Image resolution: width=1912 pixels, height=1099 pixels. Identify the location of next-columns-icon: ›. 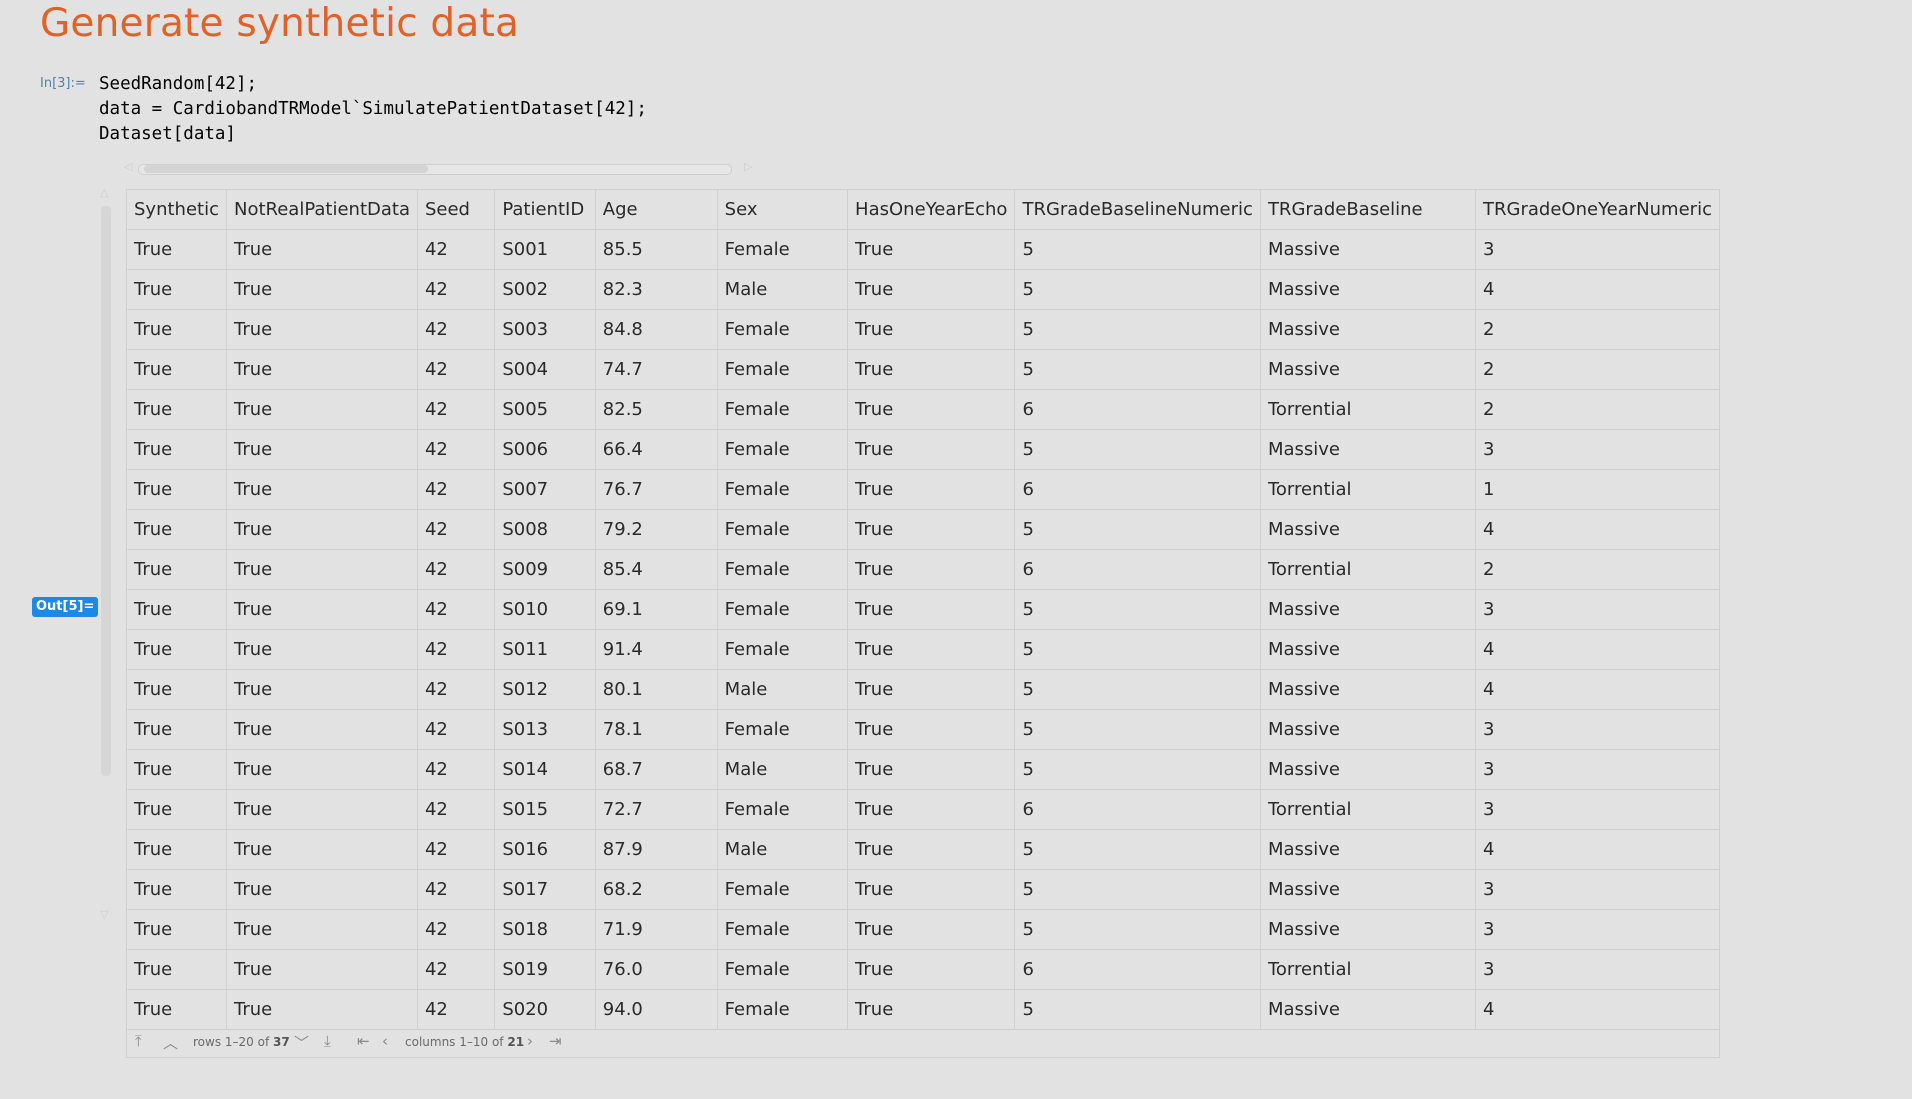
(530, 1041).